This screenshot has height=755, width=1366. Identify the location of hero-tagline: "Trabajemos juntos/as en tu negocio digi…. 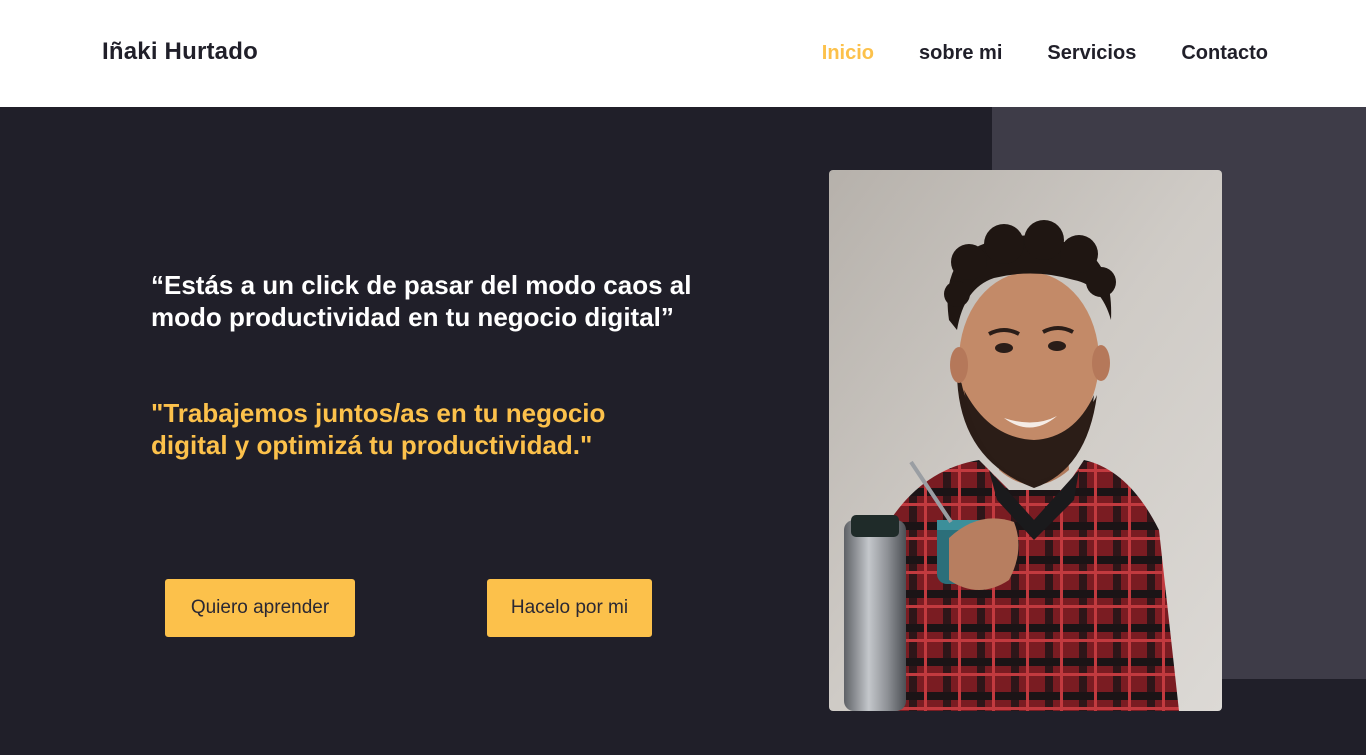
(378, 429).